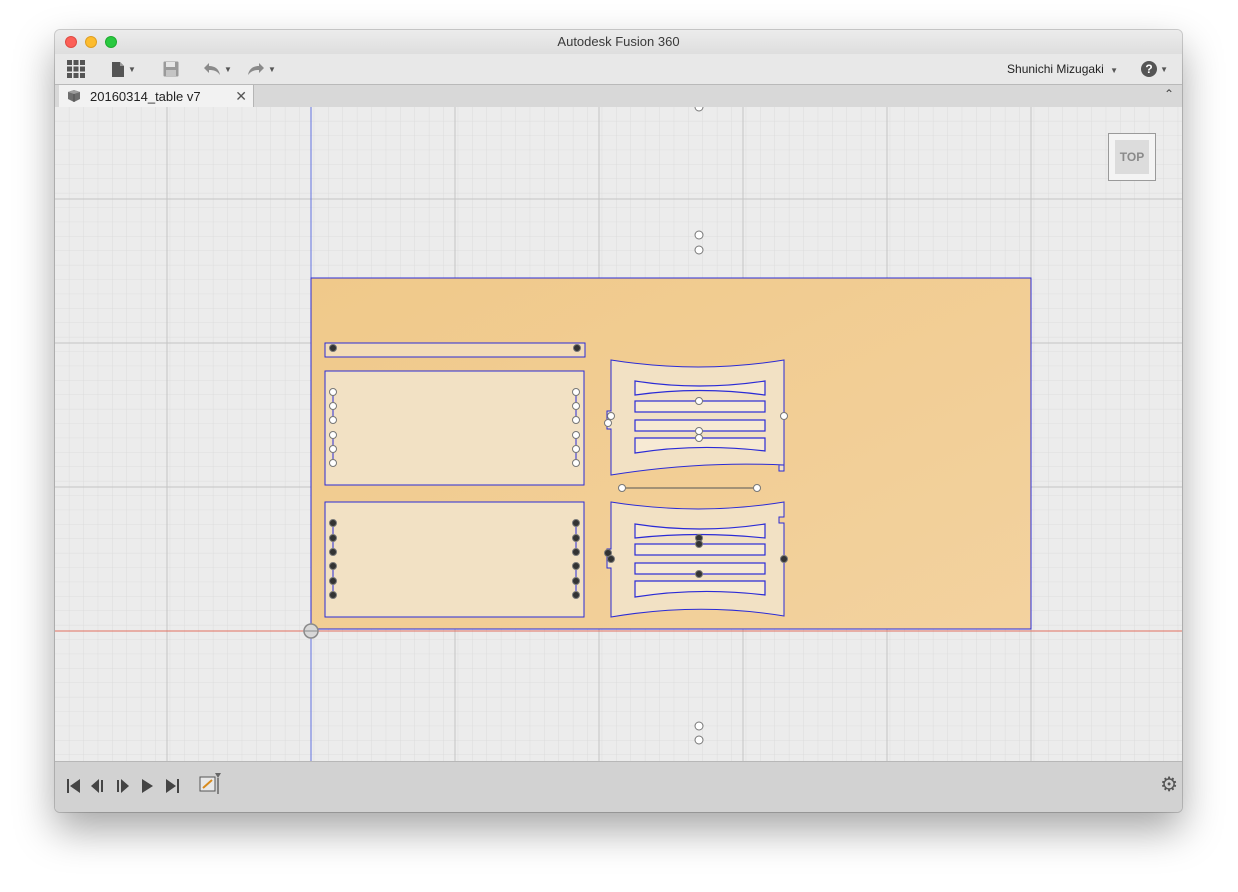  Describe the element at coordinates (455, 350) in the screenshot. I see `part-strip` at that location.